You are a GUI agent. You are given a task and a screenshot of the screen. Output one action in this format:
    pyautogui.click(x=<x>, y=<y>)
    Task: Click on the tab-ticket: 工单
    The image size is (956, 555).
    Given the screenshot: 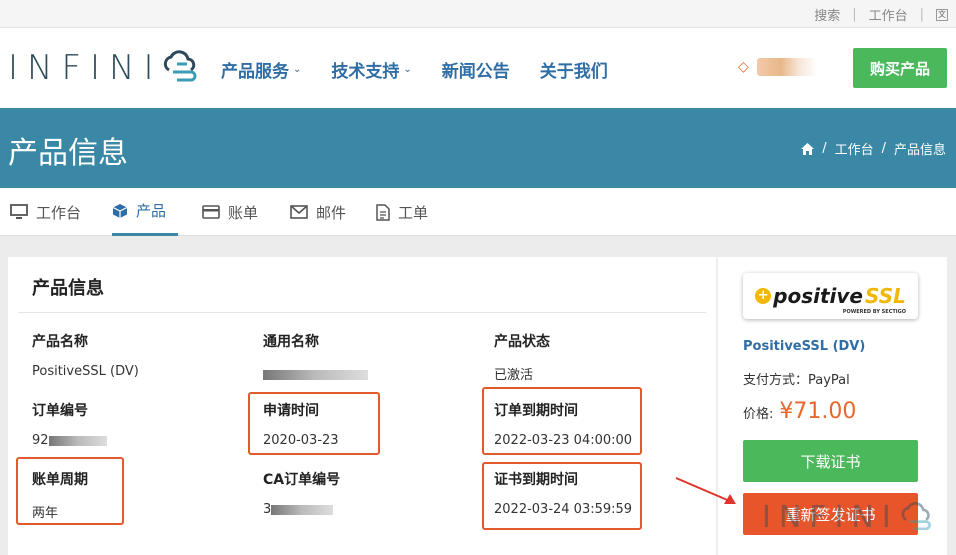 What is the action you would take?
    pyautogui.click(x=402, y=212)
    